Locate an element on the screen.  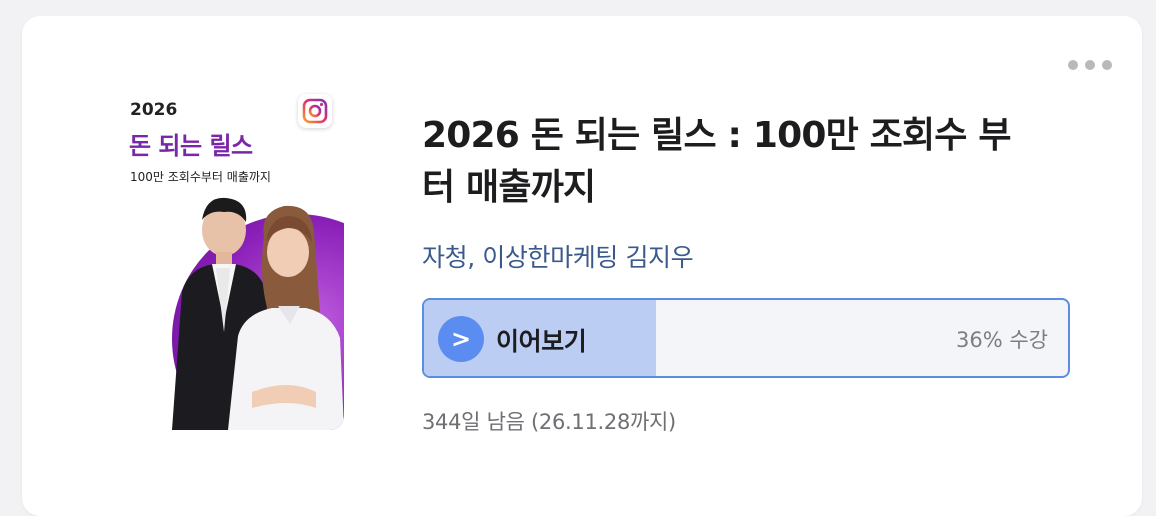
thumbnail-title: 돈 되는 릴스 is located at coordinates (191, 146).